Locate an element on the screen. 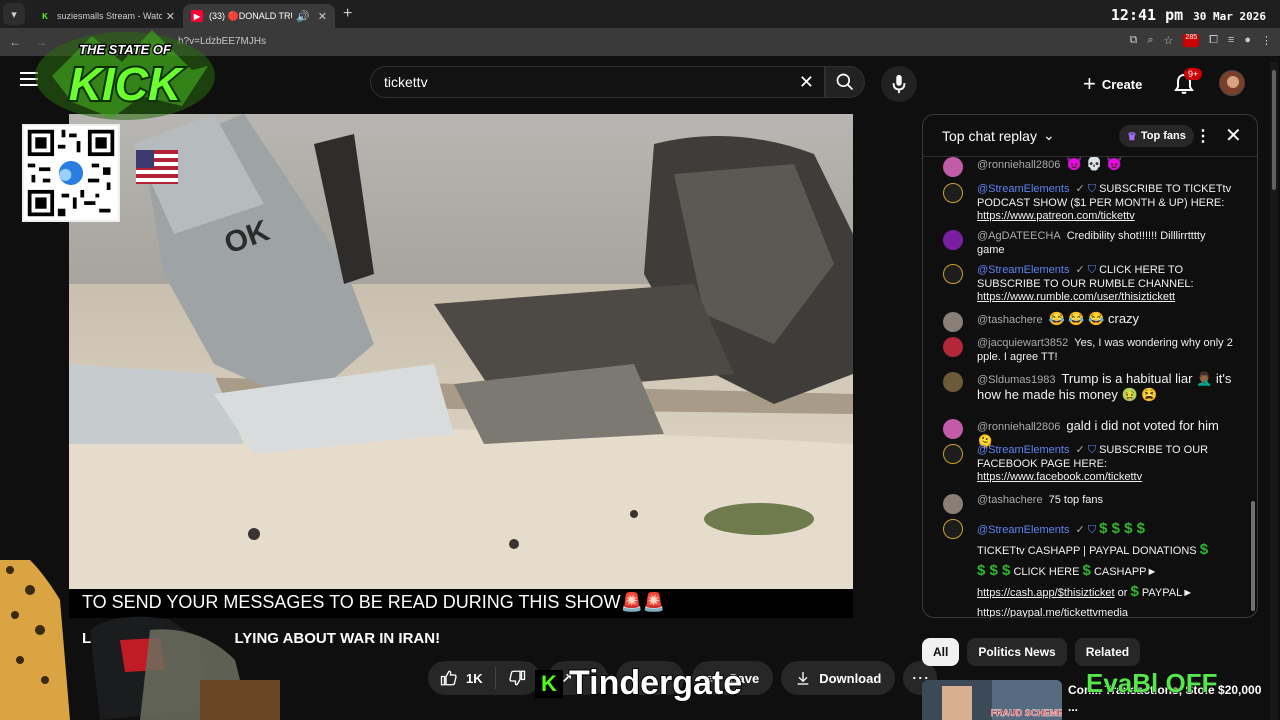  download-label: Download is located at coordinates (850, 678).